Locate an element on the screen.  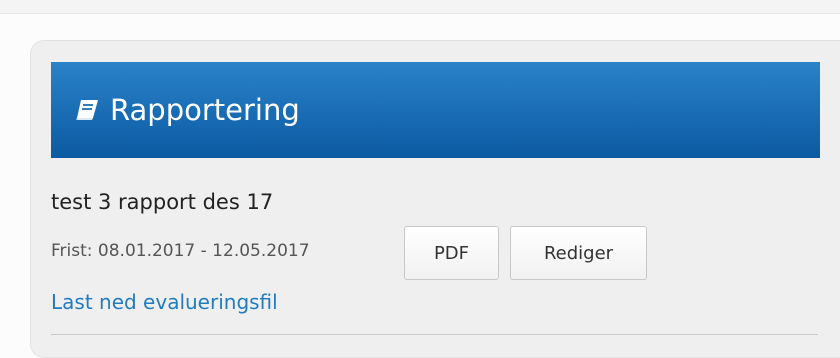
download-evaluation-link: Last ned evalueringsfil is located at coordinates (164, 302).